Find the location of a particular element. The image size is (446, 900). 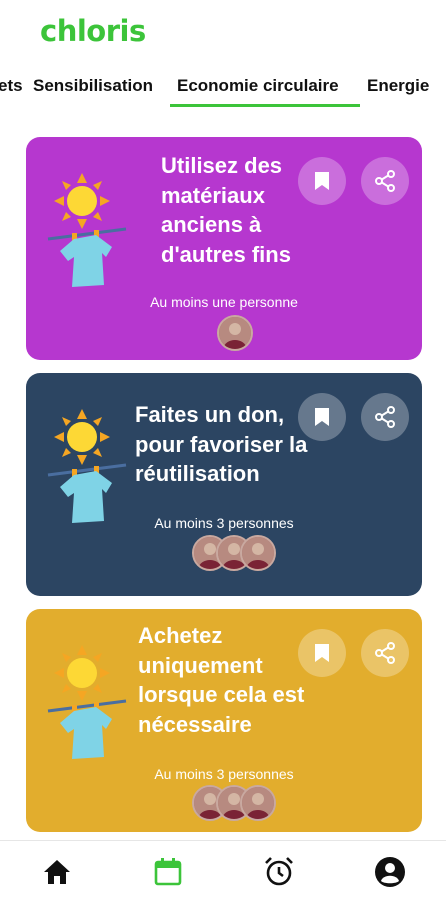

tab-previous: ets is located at coordinates (11, 86).